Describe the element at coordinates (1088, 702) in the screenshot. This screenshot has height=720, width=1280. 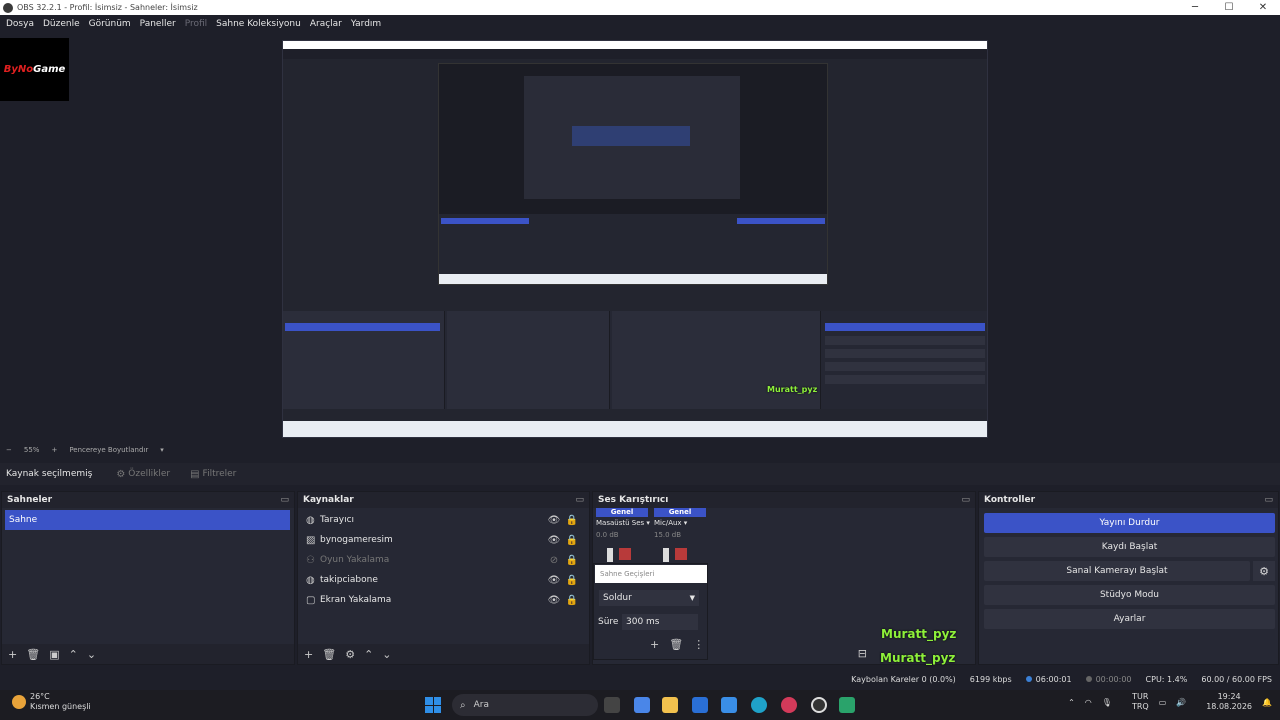
I see `network-icon: ◠` at that location.